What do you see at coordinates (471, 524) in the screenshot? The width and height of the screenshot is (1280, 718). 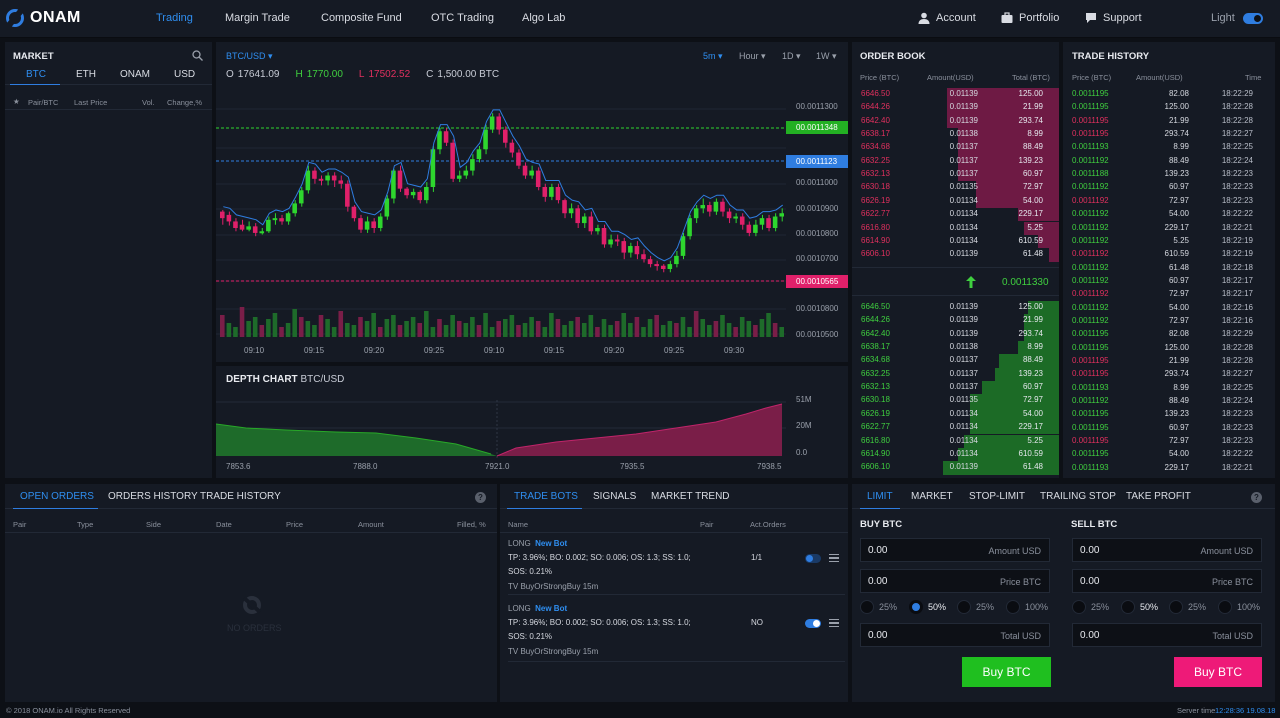 I see `col-filled: Filled, %` at bounding box center [471, 524].